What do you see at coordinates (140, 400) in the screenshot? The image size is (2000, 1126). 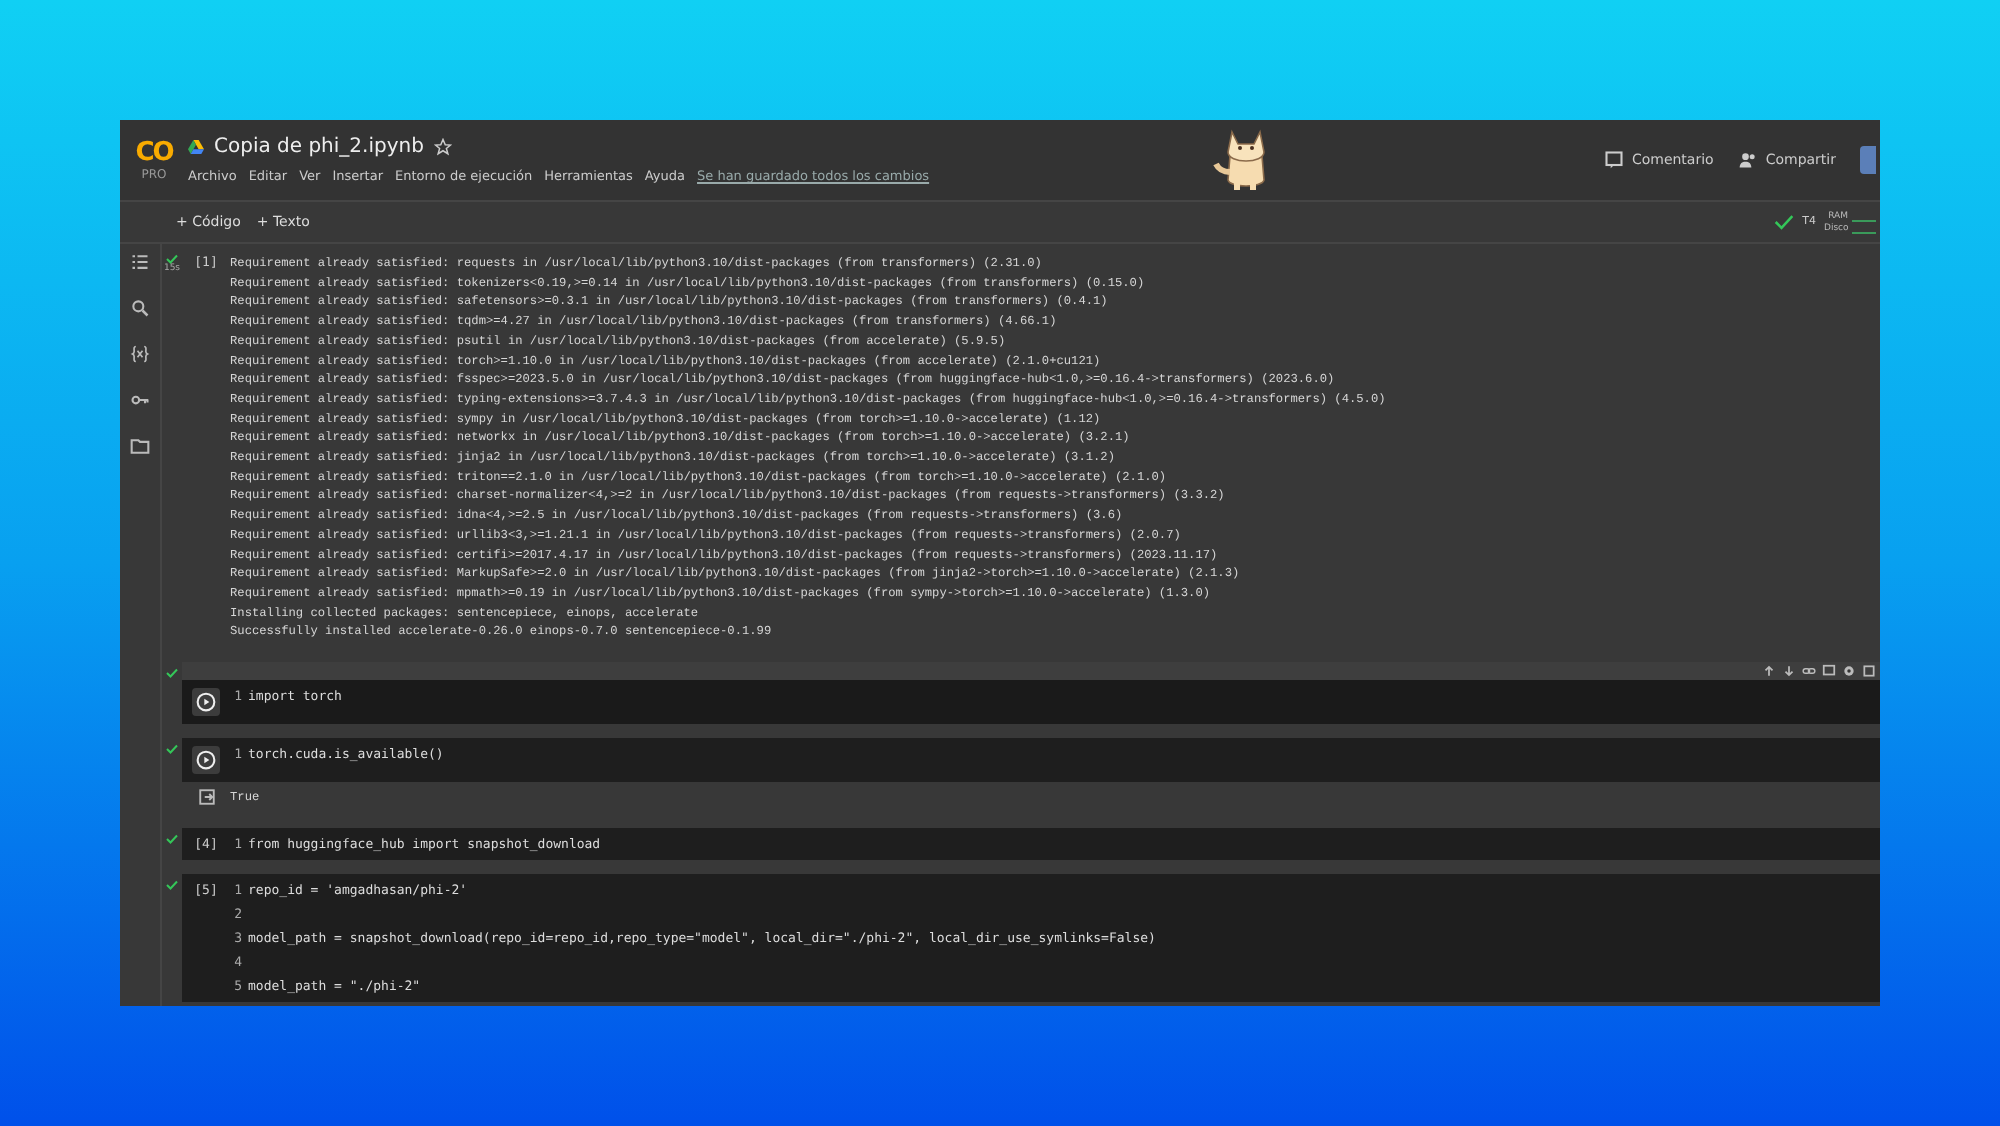 I see `key-icon` at bounding box center [140, 400].